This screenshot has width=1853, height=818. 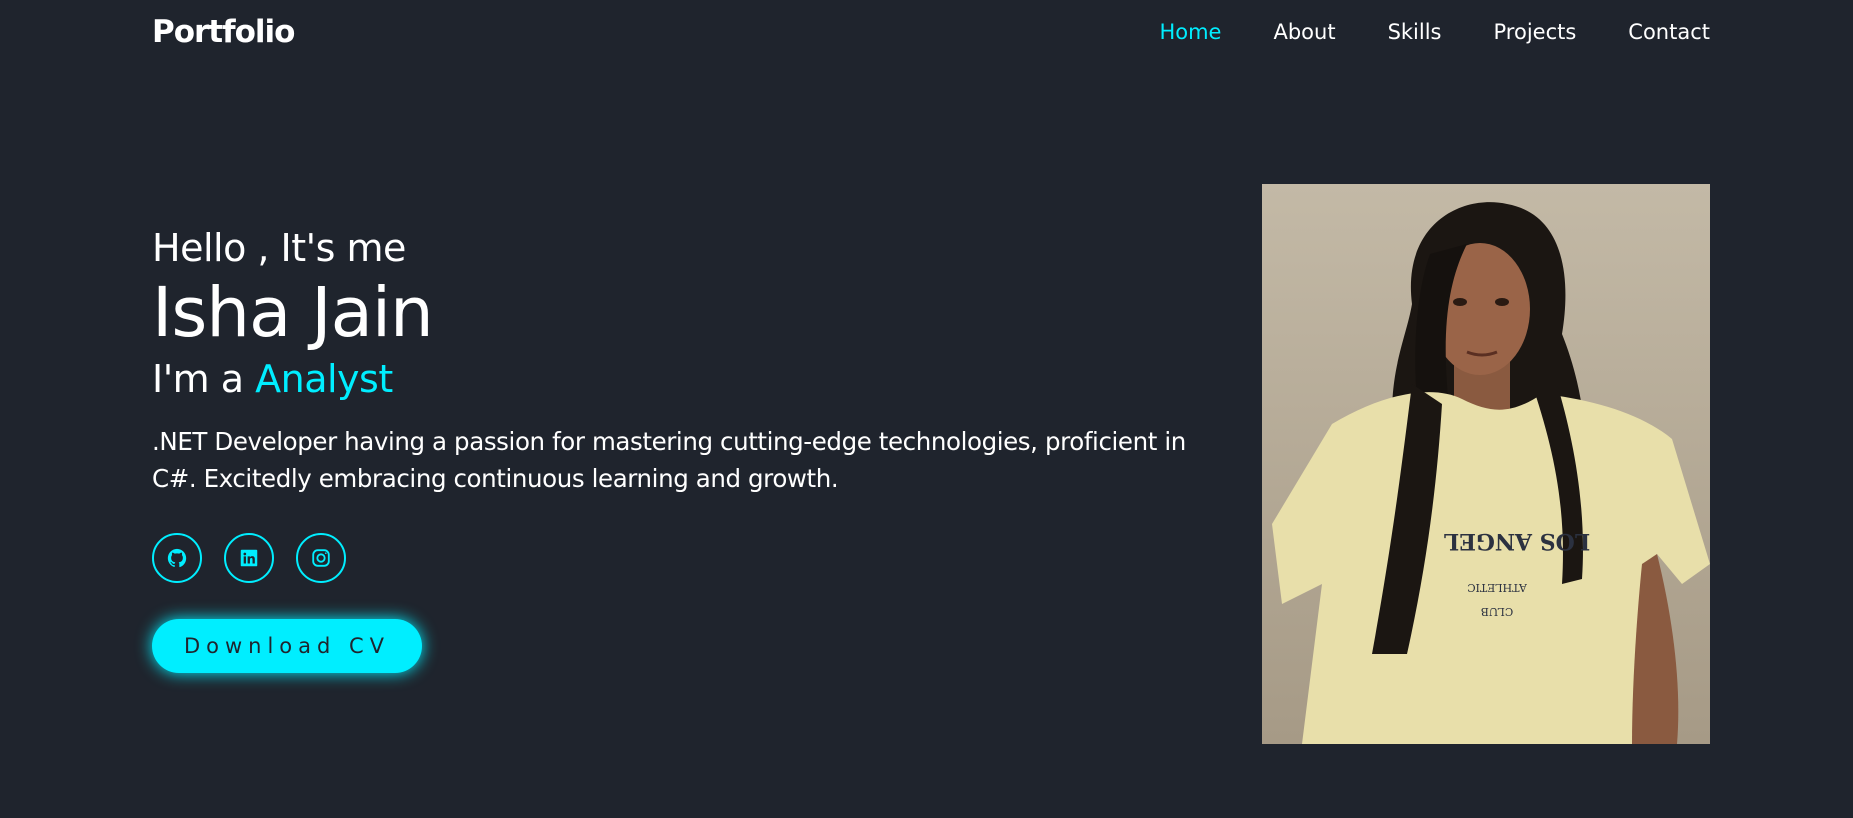 I want to click on linkedin-icon, so click(x=249, y=558).